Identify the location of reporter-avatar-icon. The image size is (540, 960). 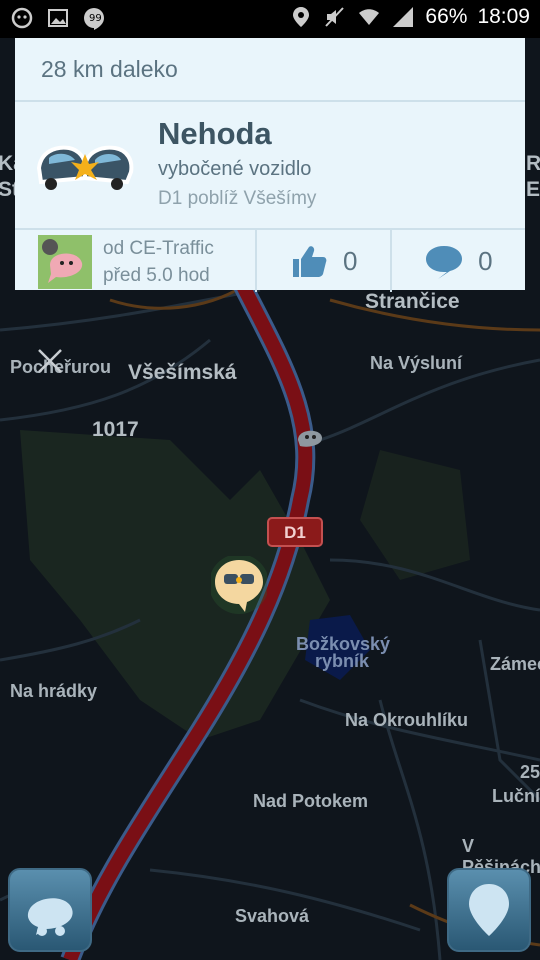
(65, 262).